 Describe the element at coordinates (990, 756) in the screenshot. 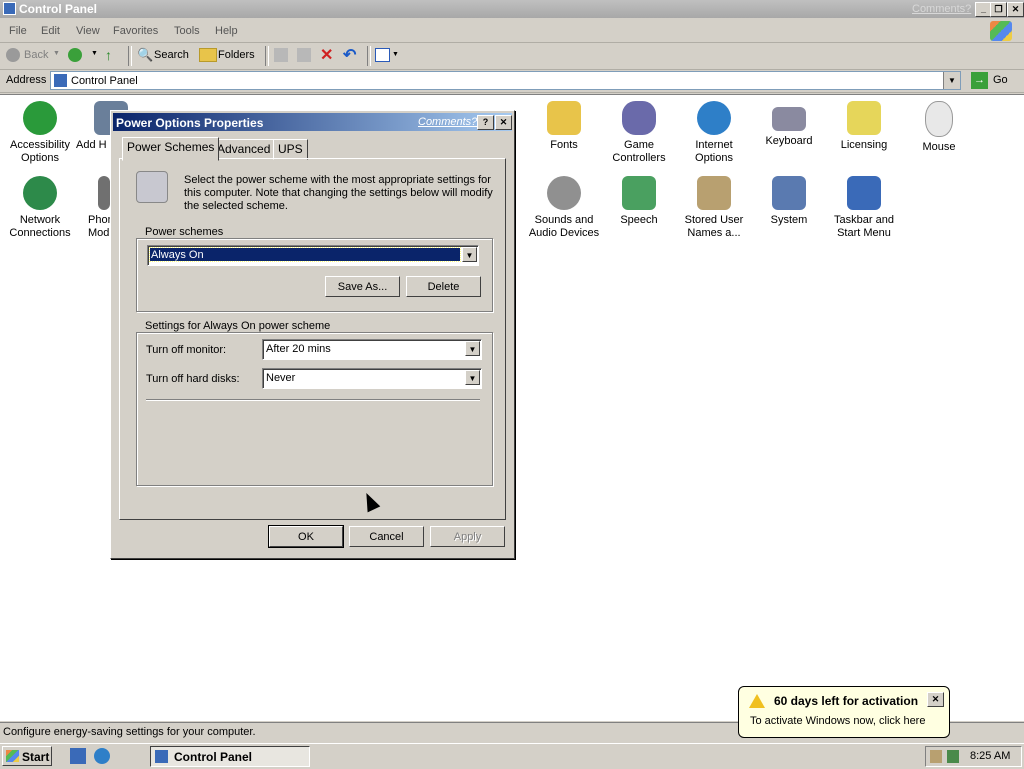

I see `clock: 8:25 AM` at that location.